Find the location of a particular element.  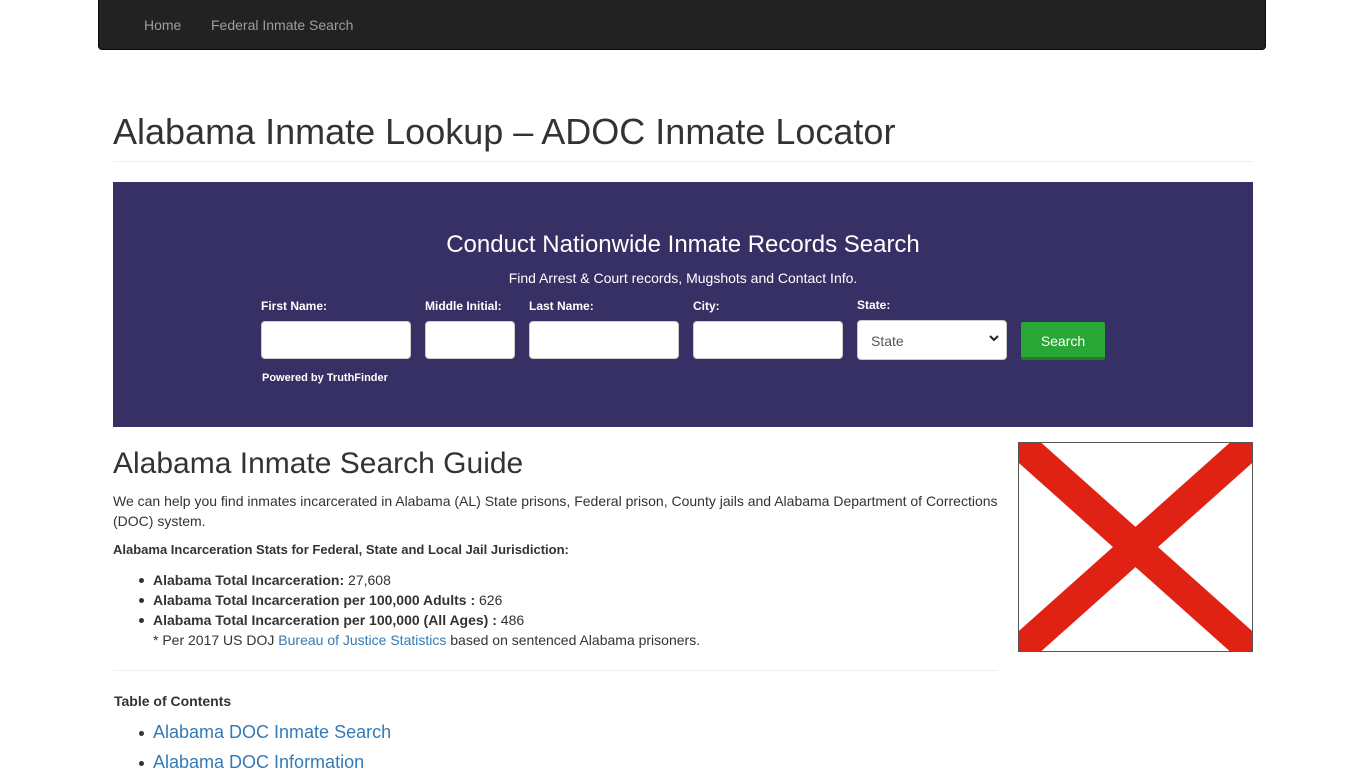

nav-federal-inmate-search-link: Federal Inmate Search is located at coordinates (282, 25).